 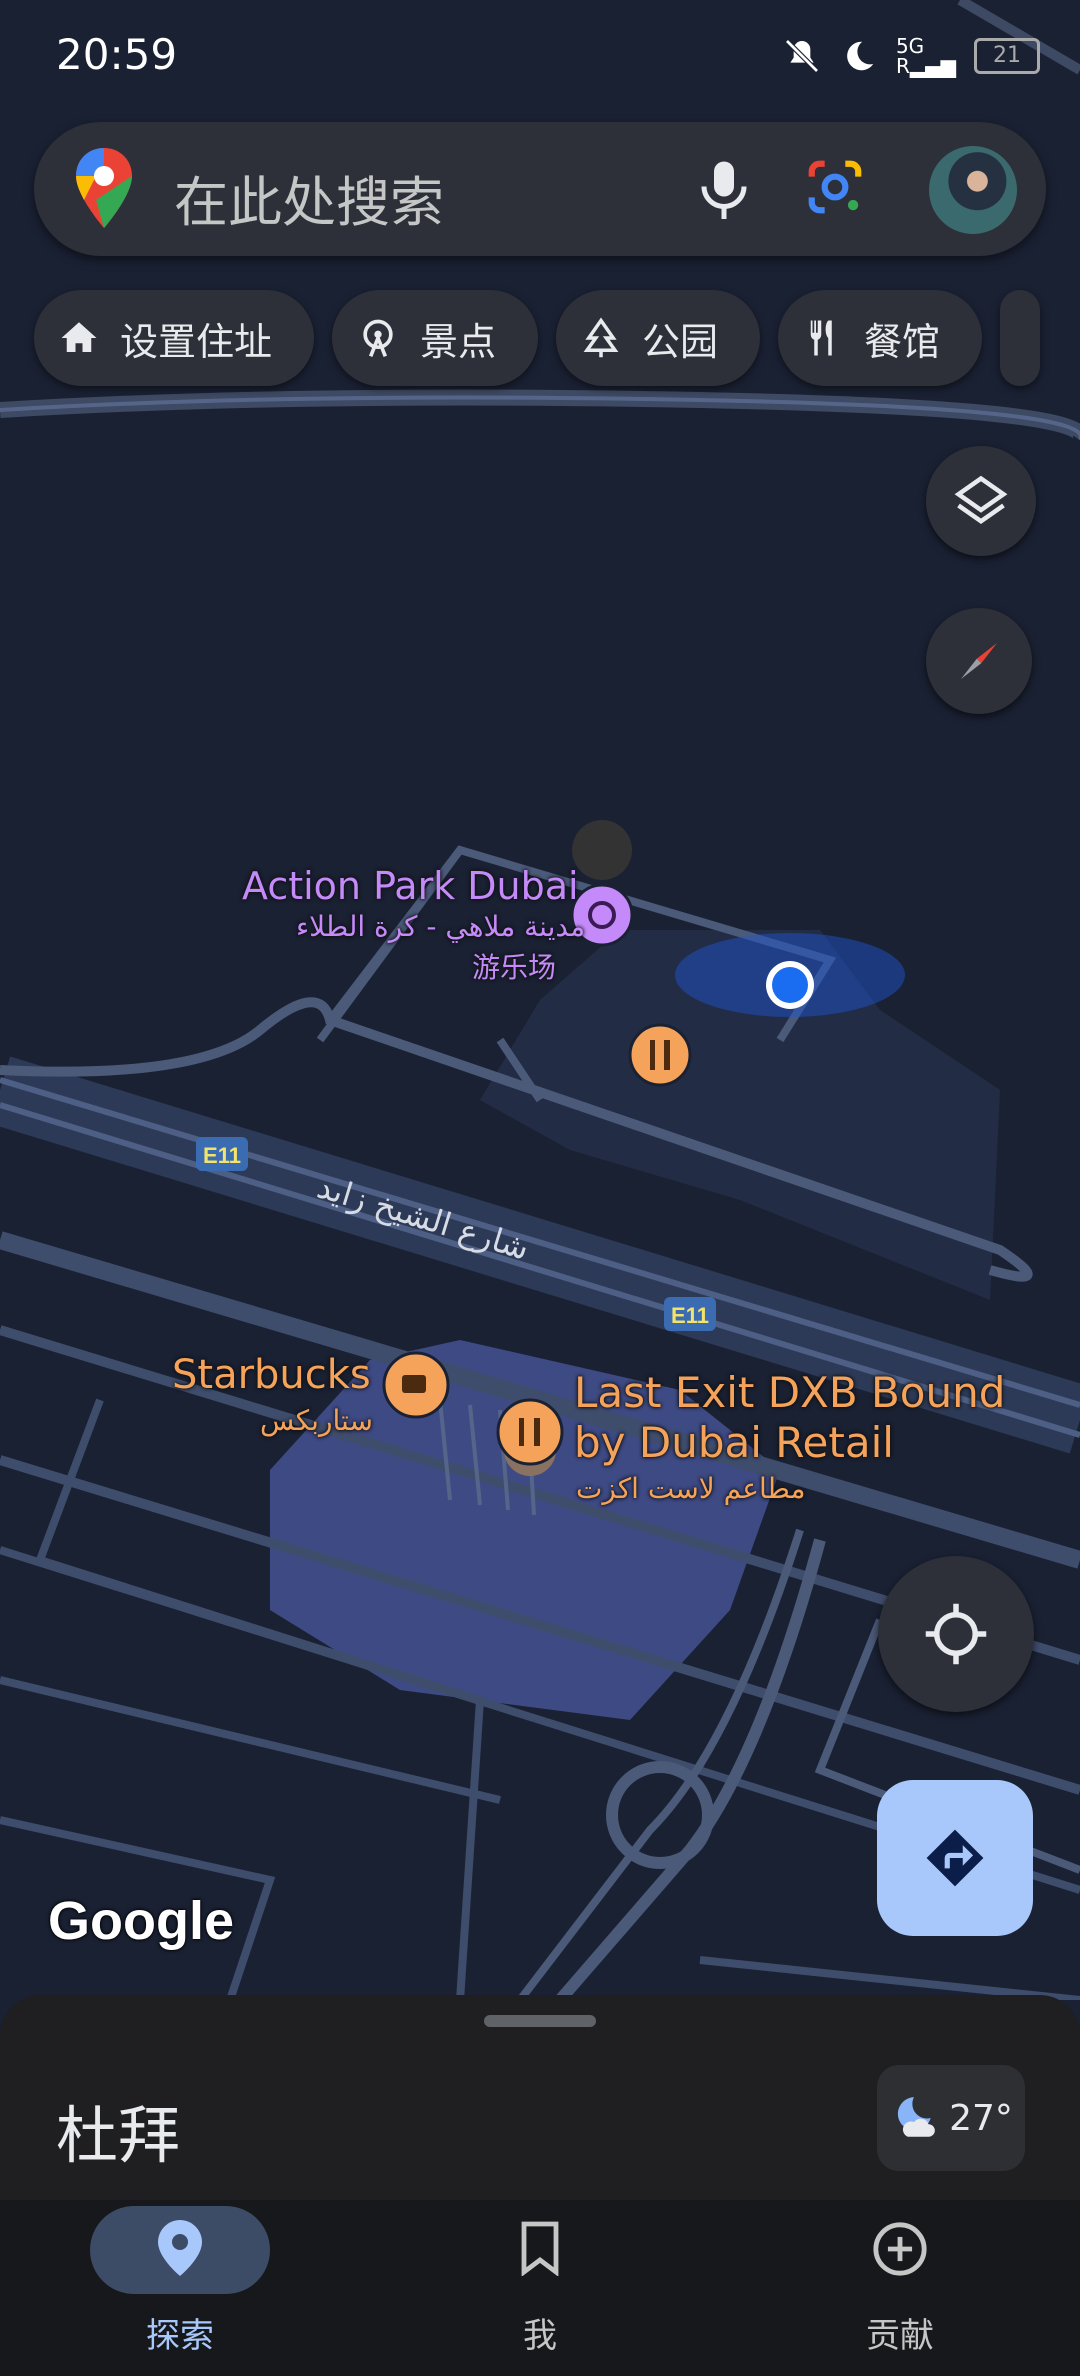 I want to click on tree-icon, so click(x=601, y=337).